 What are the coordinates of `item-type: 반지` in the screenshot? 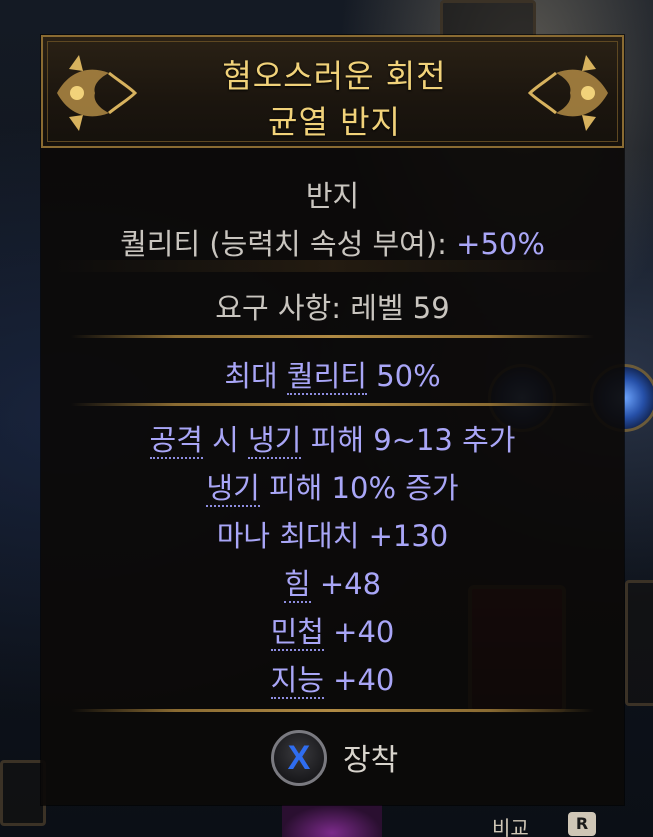 It's located at (332, 196).